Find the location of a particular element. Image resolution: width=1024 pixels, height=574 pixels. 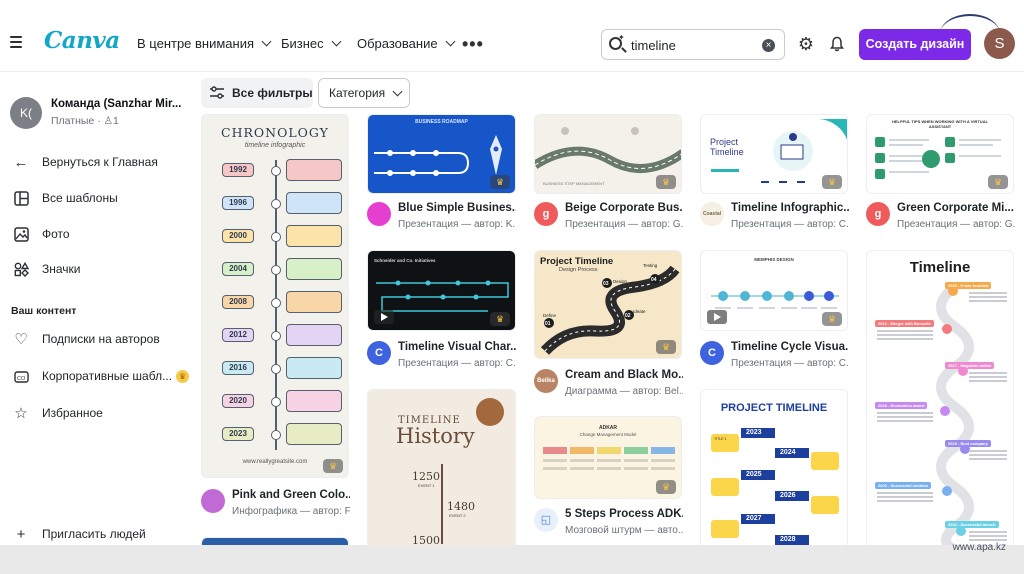

step-label: Testing is located at coordinates (650, 265).